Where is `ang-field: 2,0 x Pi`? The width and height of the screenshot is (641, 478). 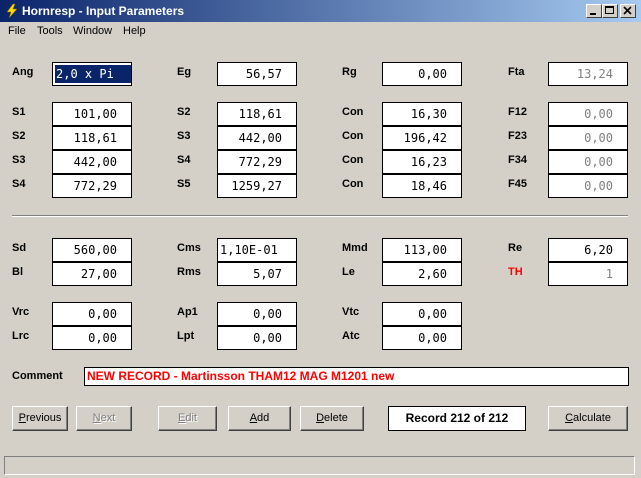
ang-field: 2,0 x Pi is located at coordinates (92, 74).